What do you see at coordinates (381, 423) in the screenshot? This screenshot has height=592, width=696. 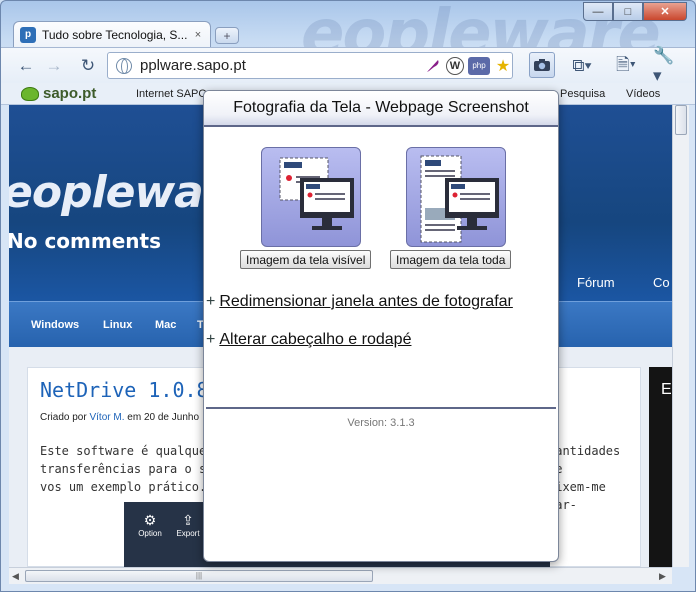 I see `version-text: Version: 3.1.3` at bounding box center [381, 423].